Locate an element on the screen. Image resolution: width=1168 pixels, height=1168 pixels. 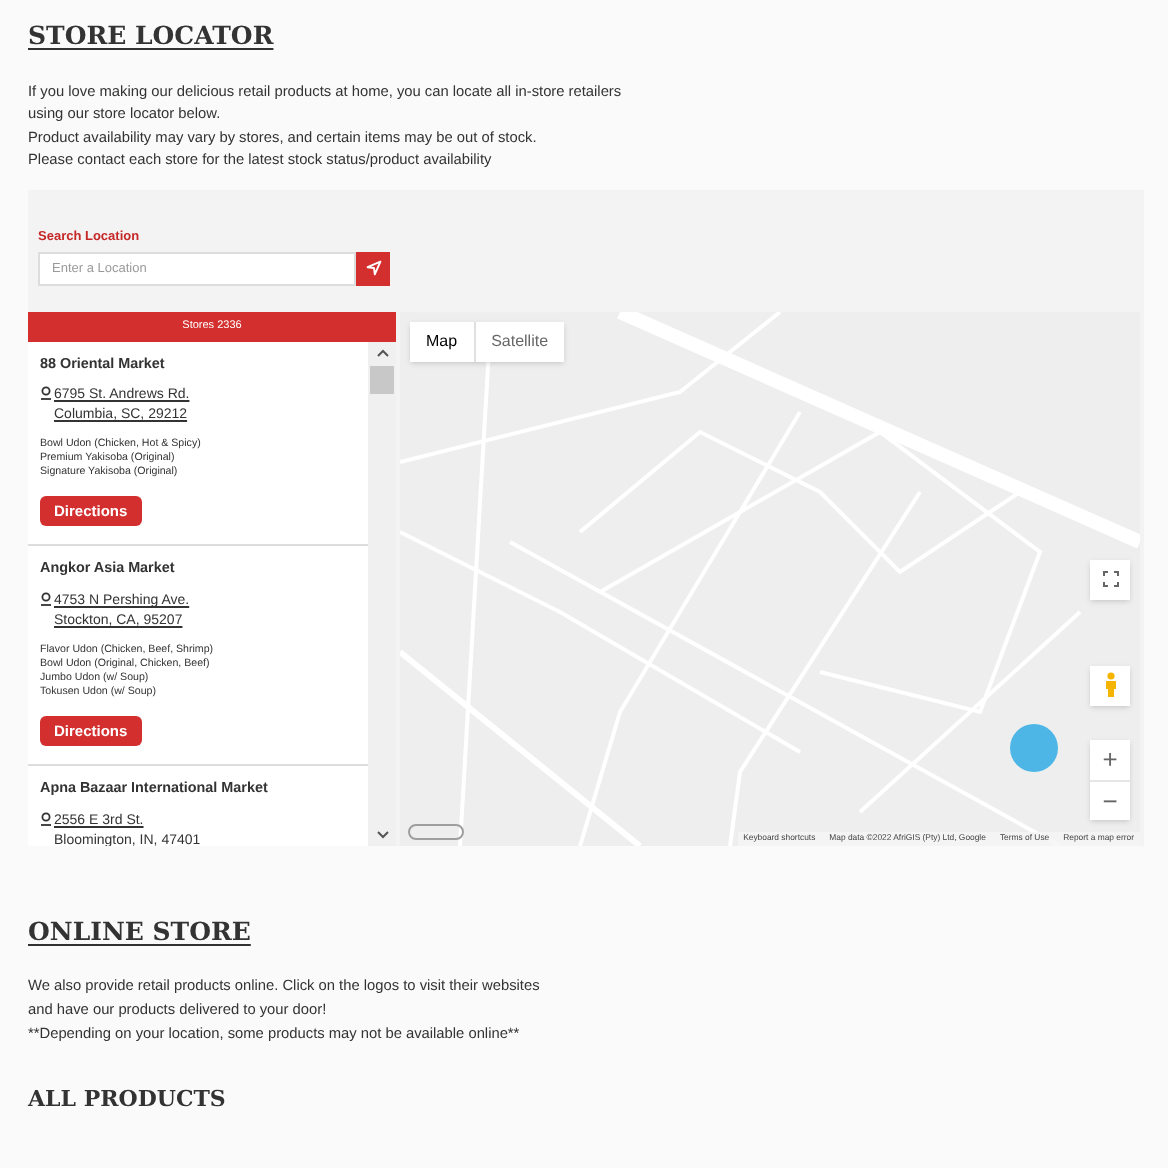
scroll-down-icon is located at coordinates (382, 834).